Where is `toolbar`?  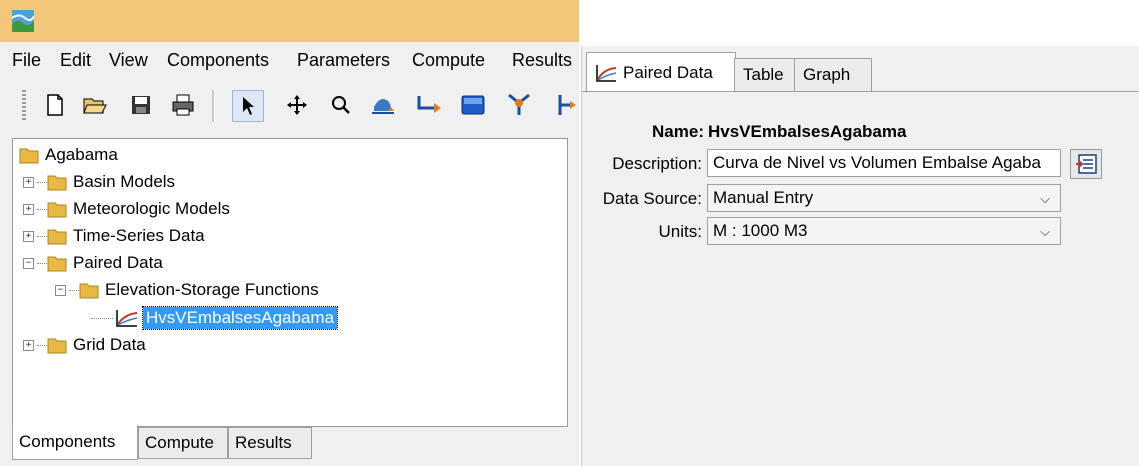
toolbar is located at coordinates (289, 105).